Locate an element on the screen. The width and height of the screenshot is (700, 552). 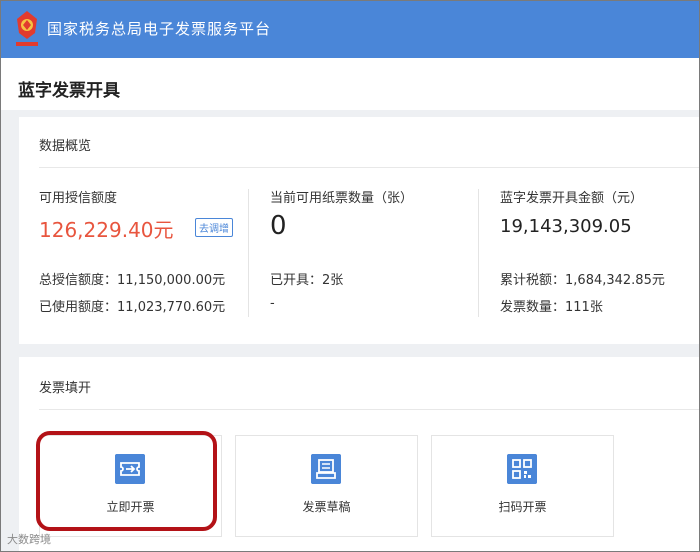
issue-invoice-icon is located at coordinates (130, 469).